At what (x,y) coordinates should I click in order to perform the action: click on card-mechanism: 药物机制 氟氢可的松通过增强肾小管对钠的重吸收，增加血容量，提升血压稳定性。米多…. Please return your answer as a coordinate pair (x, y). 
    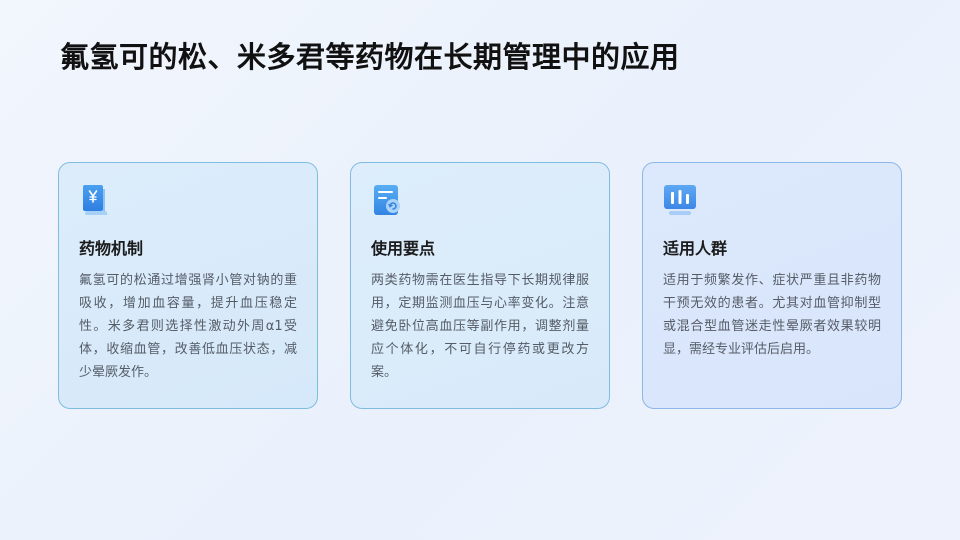
    Looking at the image, I should click on (188, 285).